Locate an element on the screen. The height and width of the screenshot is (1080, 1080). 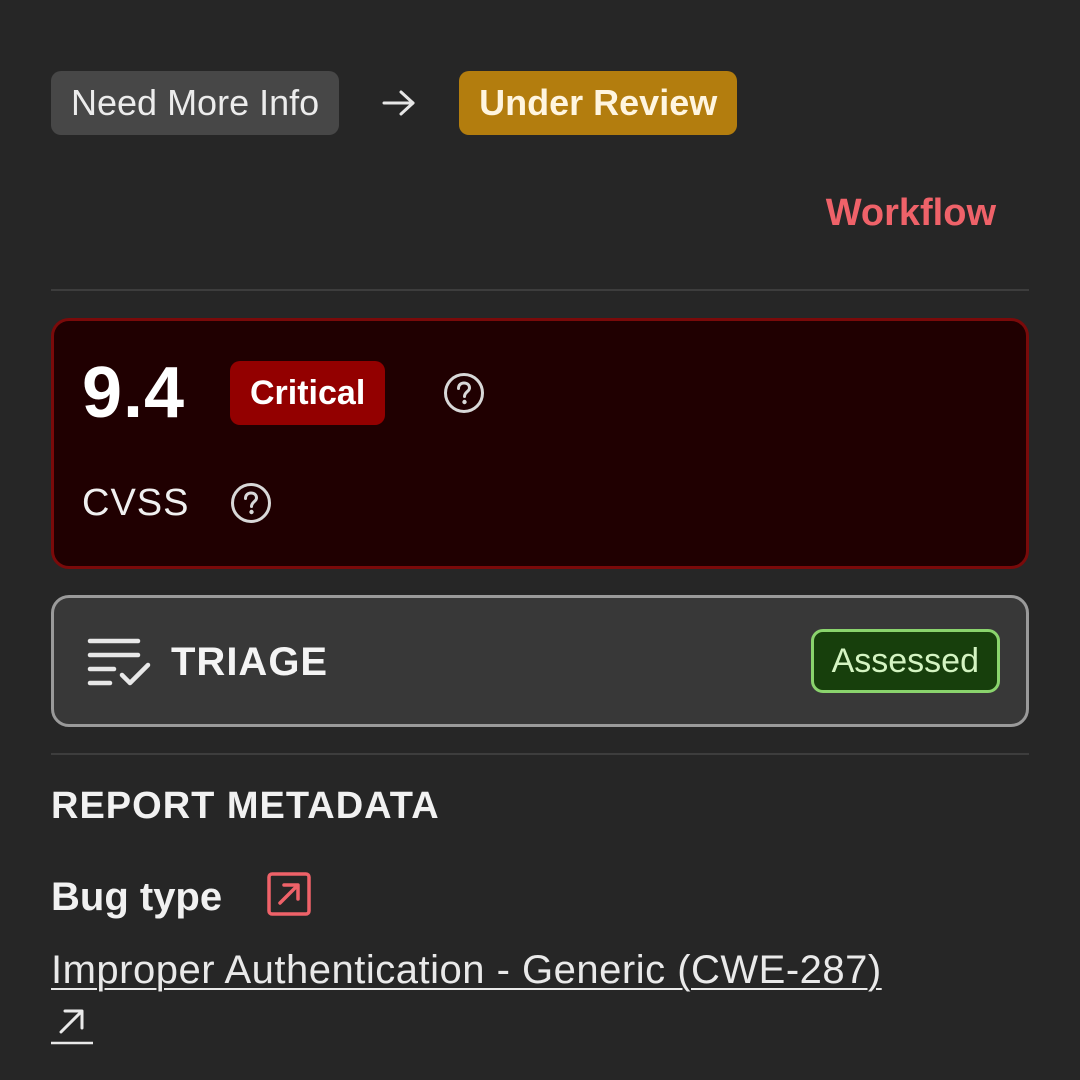
report-metadata-heading: REPORT METADATA is located at coordinates (245, 806).